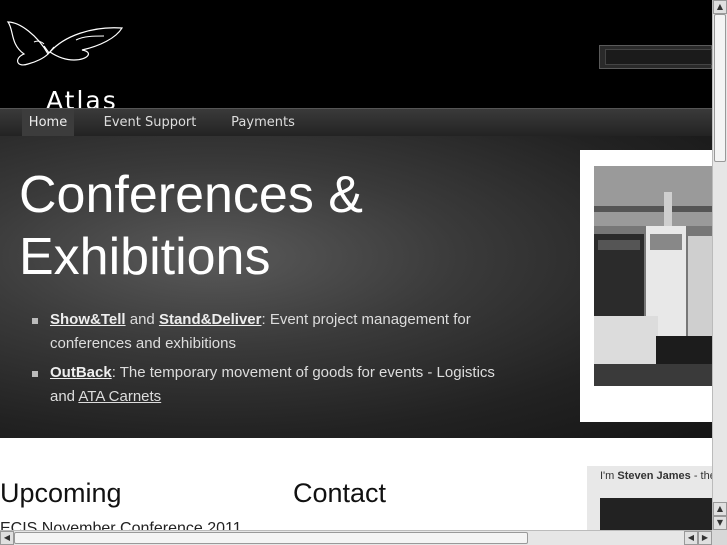 This screenshot has height=545, width=727. I want to click on profile-panel: I'm Steven James - the, so click(649, 498).